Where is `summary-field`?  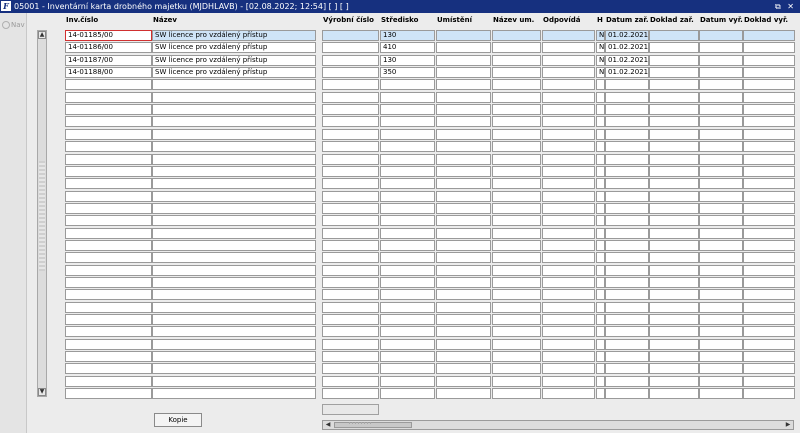
summary-field is located at coordinates (350, 409).